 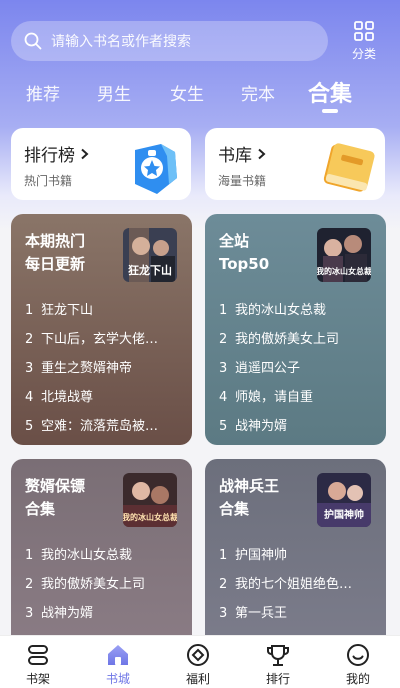 What do you see at coordinates (118, 655) in the screenshot?
I see `home-icon` at bounding box center [118, 655].